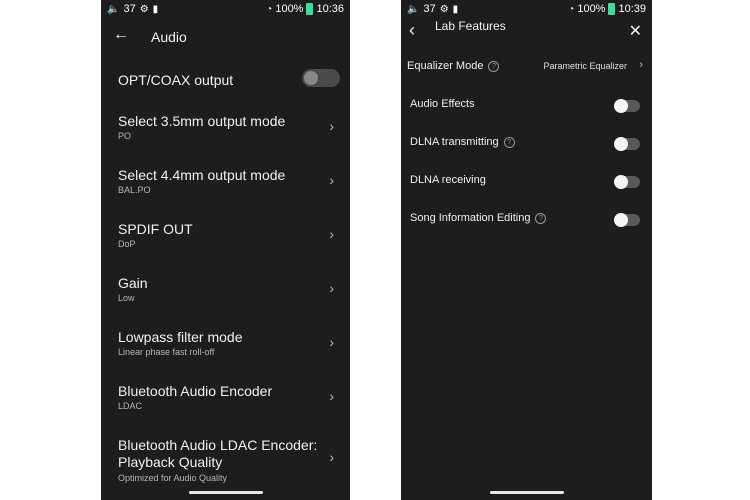 This screenshot has height=500, width=750. I want to click on clock: 10:39, so click(632, 9).